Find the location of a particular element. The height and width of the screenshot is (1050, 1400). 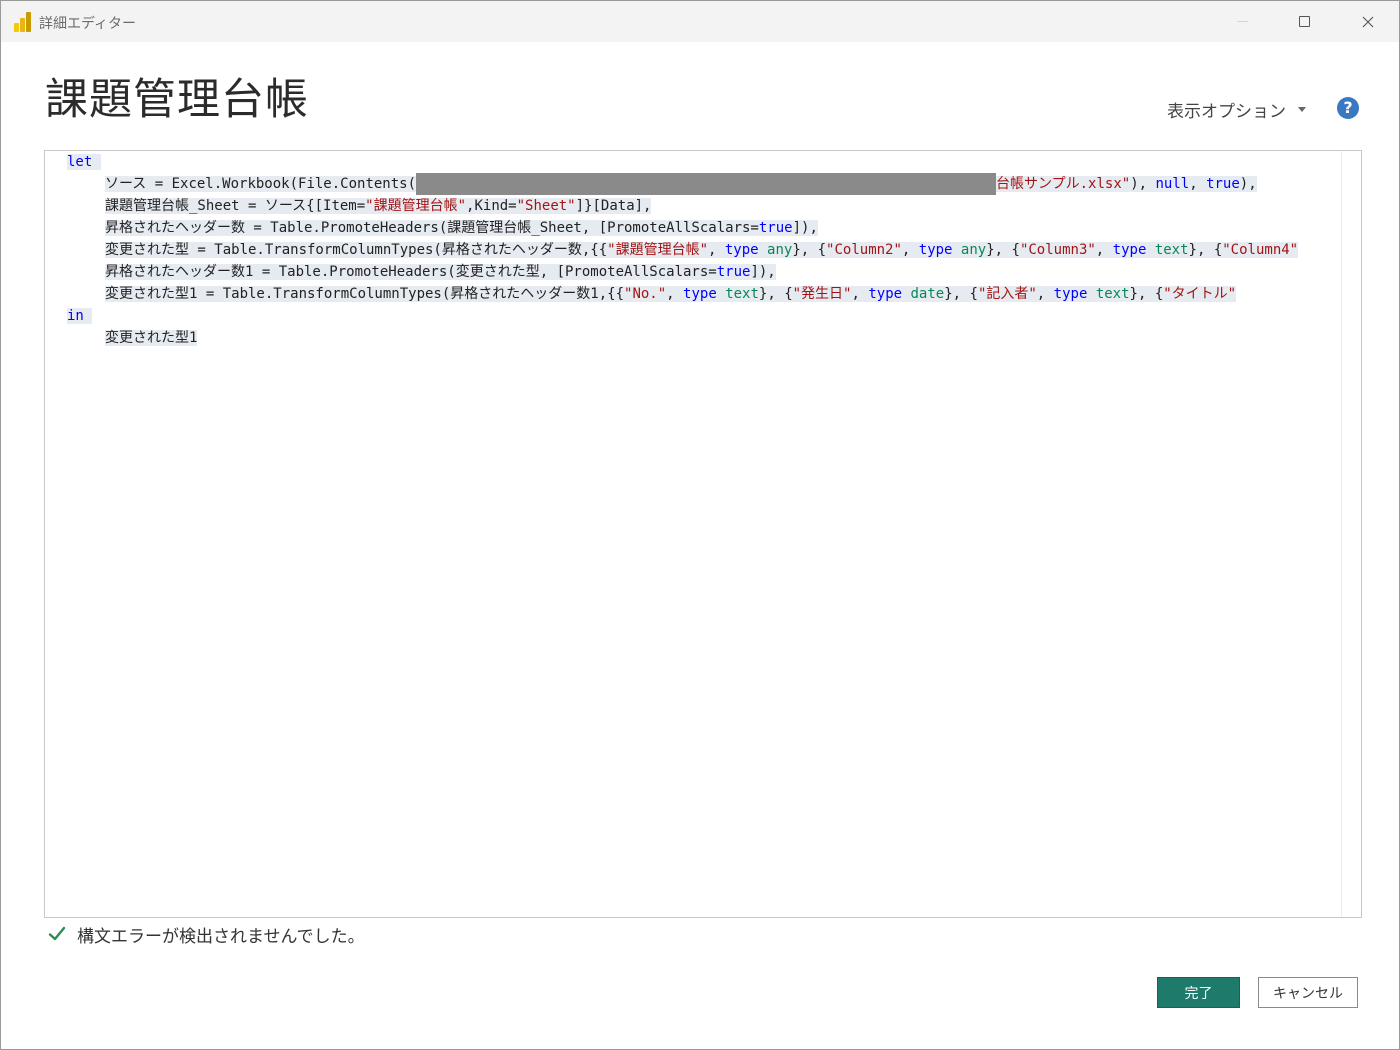

code-token: "Column4" is located at coordinates (1260, 250).